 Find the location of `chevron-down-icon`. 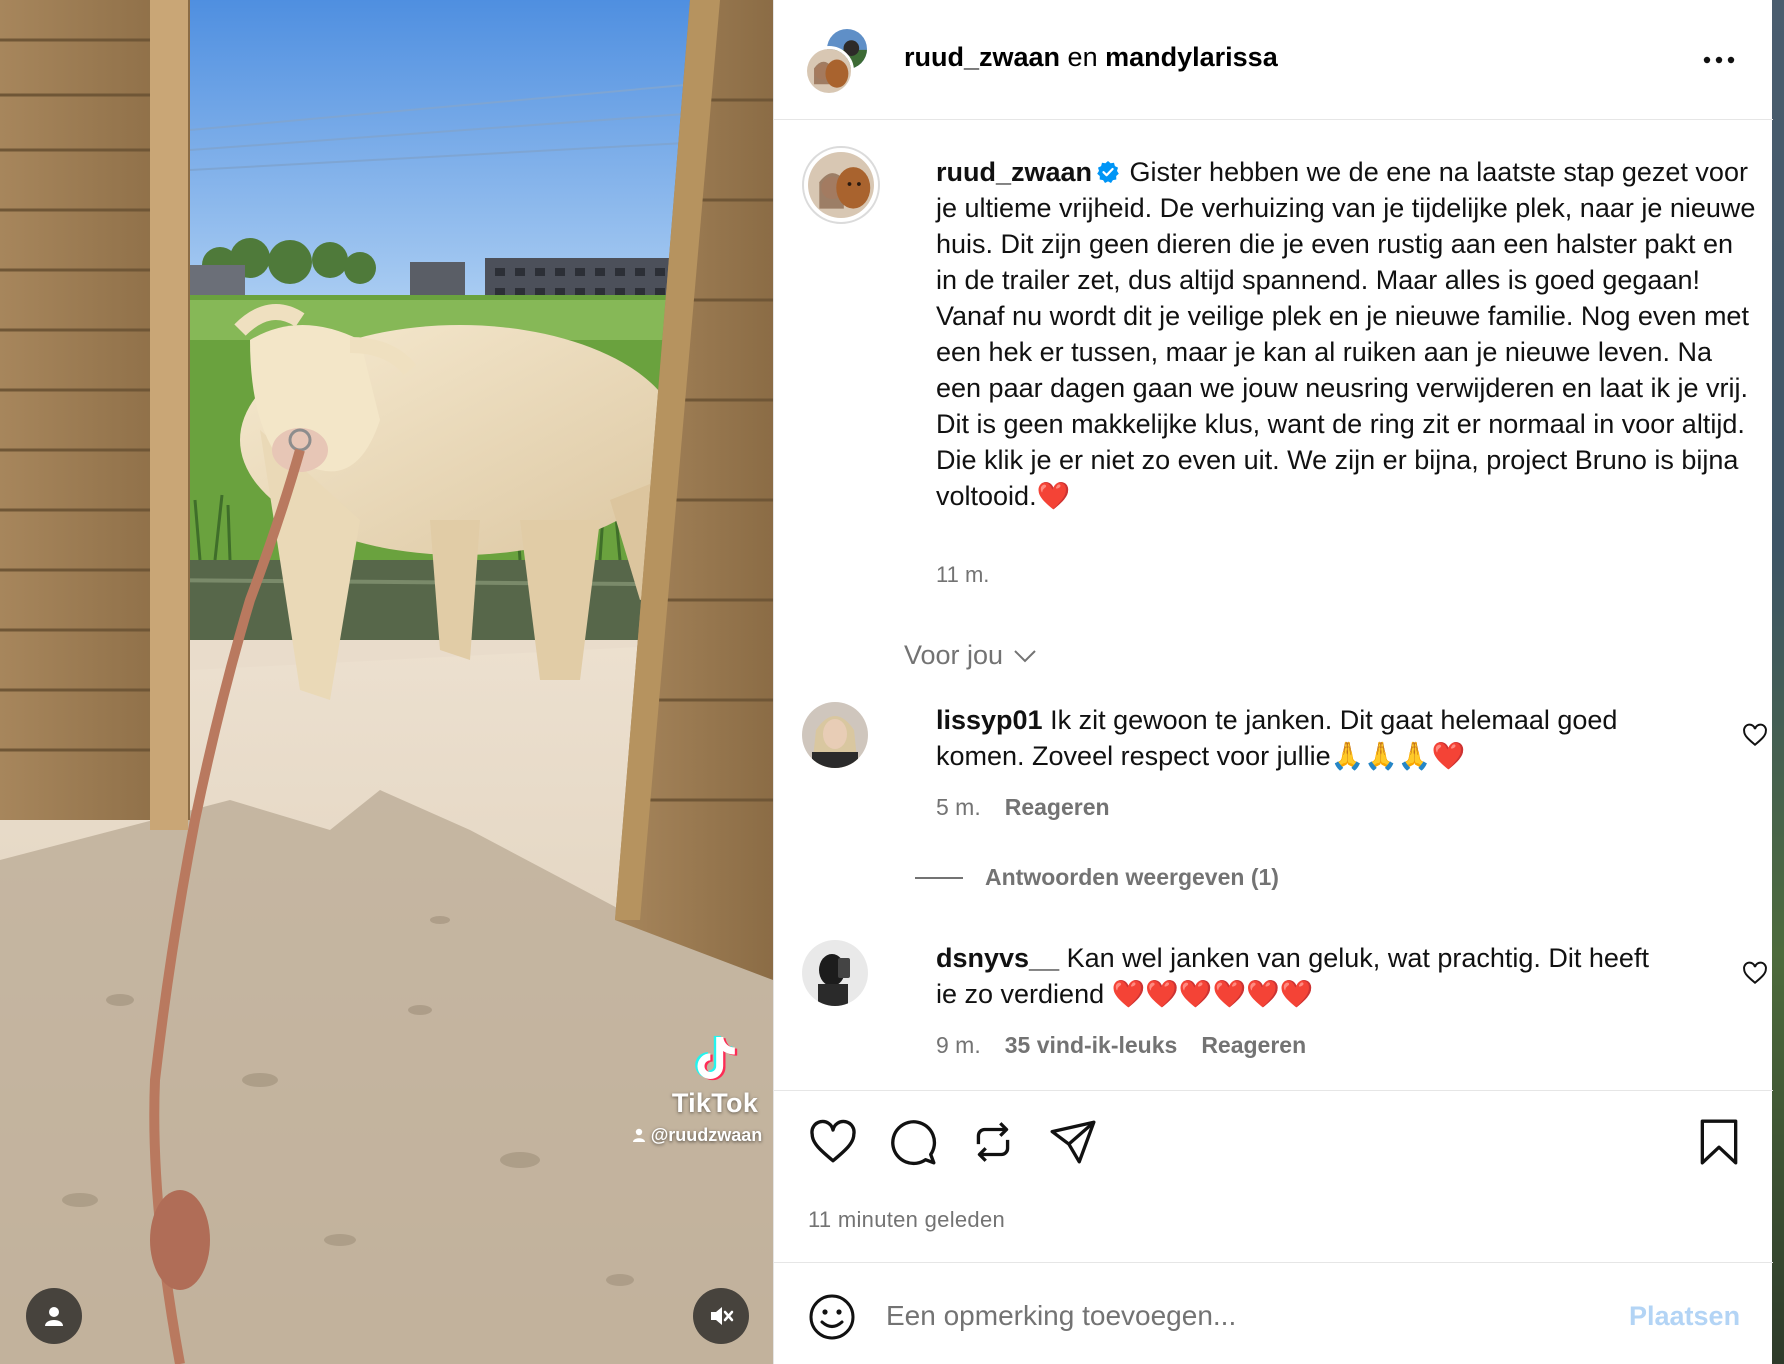

chevron-down-icon is located at coordinates (1025, 655).